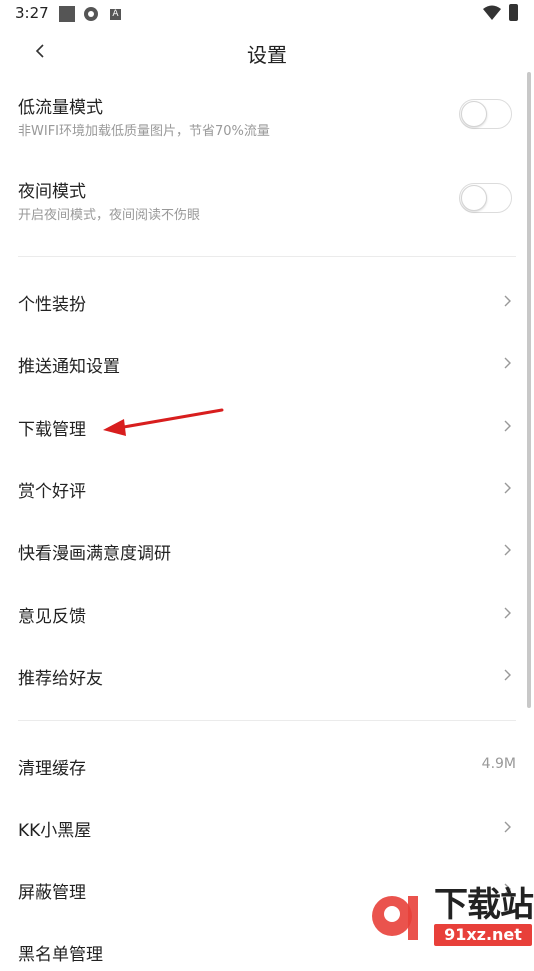 Image resolution: width=534 pixels, height=971 pixels. What do you see at coordinates (52, 769) in the screenshot?
I see `menu-item-label: 清理缓存` at bounding box center [52, 769].